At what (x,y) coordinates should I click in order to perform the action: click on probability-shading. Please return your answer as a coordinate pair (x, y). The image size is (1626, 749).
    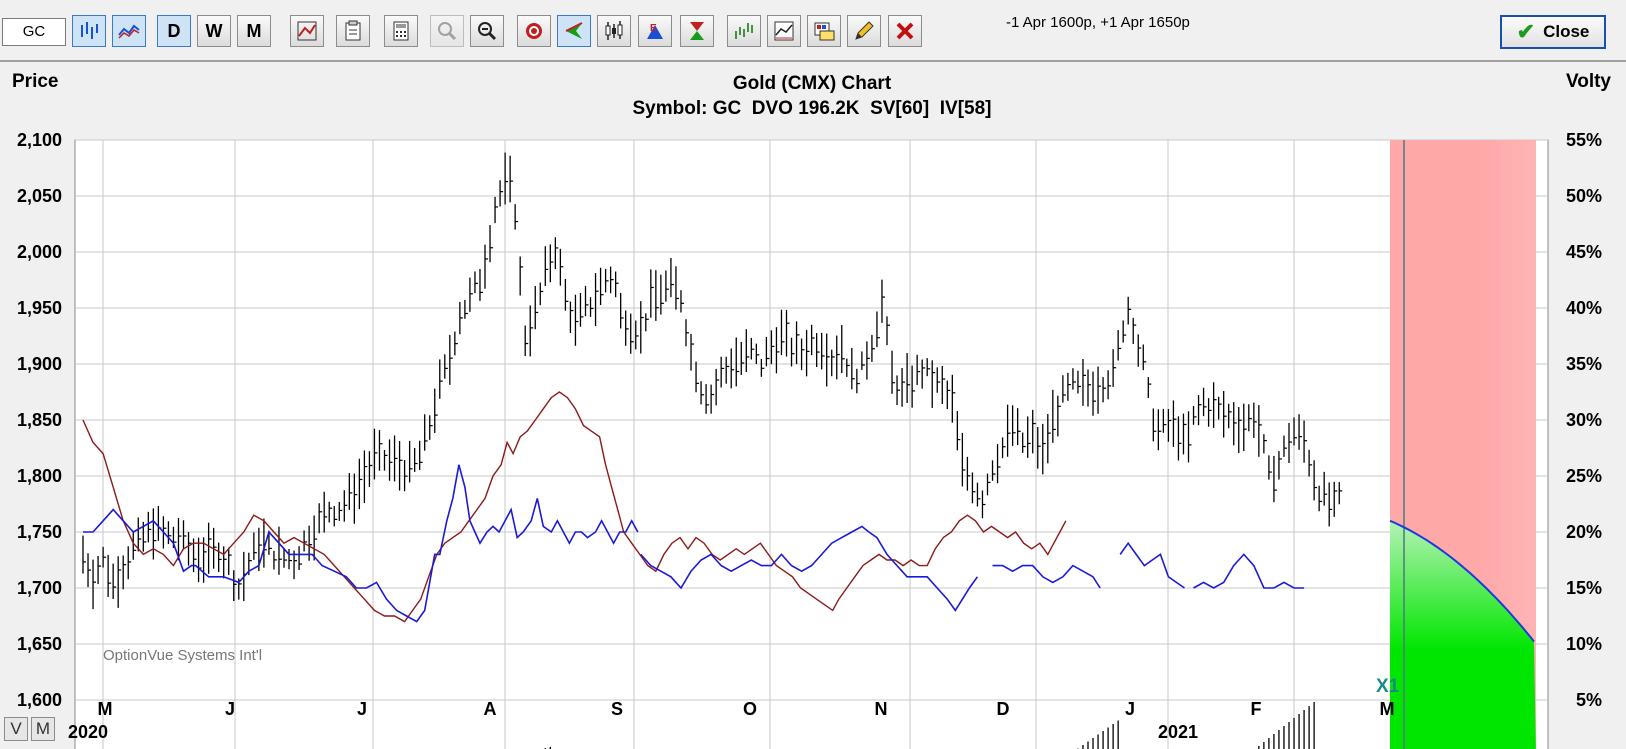
    Looking at the image, I should click on (1462, 444).